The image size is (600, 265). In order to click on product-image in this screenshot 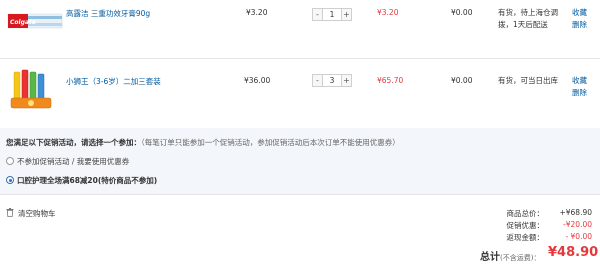, I will do `click(31, 91)`.